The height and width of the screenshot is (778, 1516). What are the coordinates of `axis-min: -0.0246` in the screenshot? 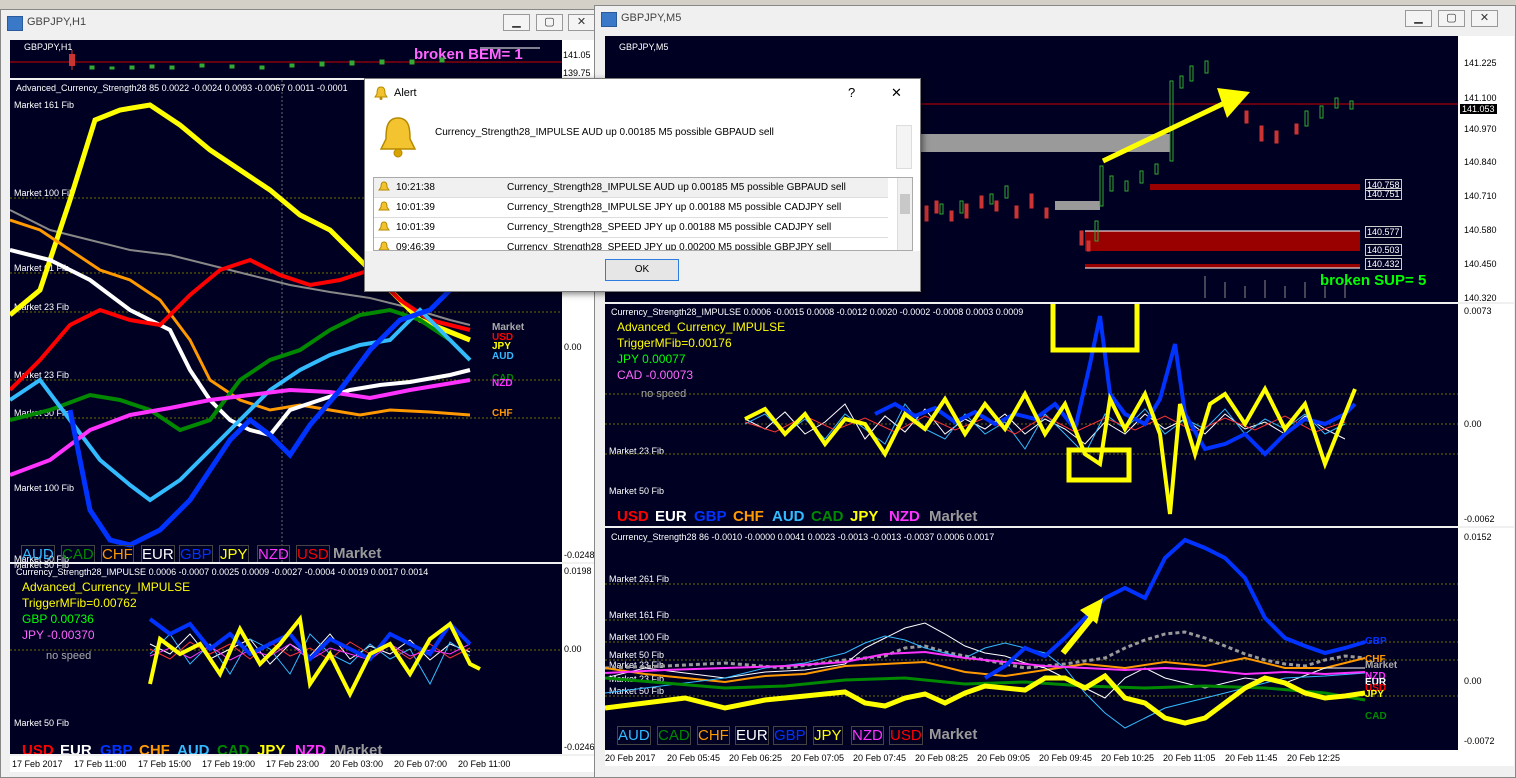 It's located at (579, 747).